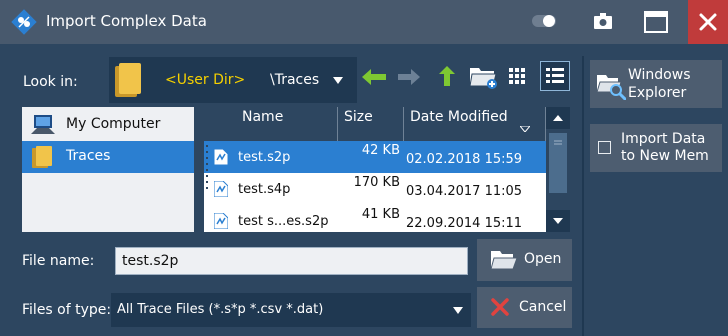 This screenshot has height=336, width=728. What do you see at coordinates (283, 221) in the screenshot?
I see `file-name: test s...es.s2p` at bounding box center [283, 221].